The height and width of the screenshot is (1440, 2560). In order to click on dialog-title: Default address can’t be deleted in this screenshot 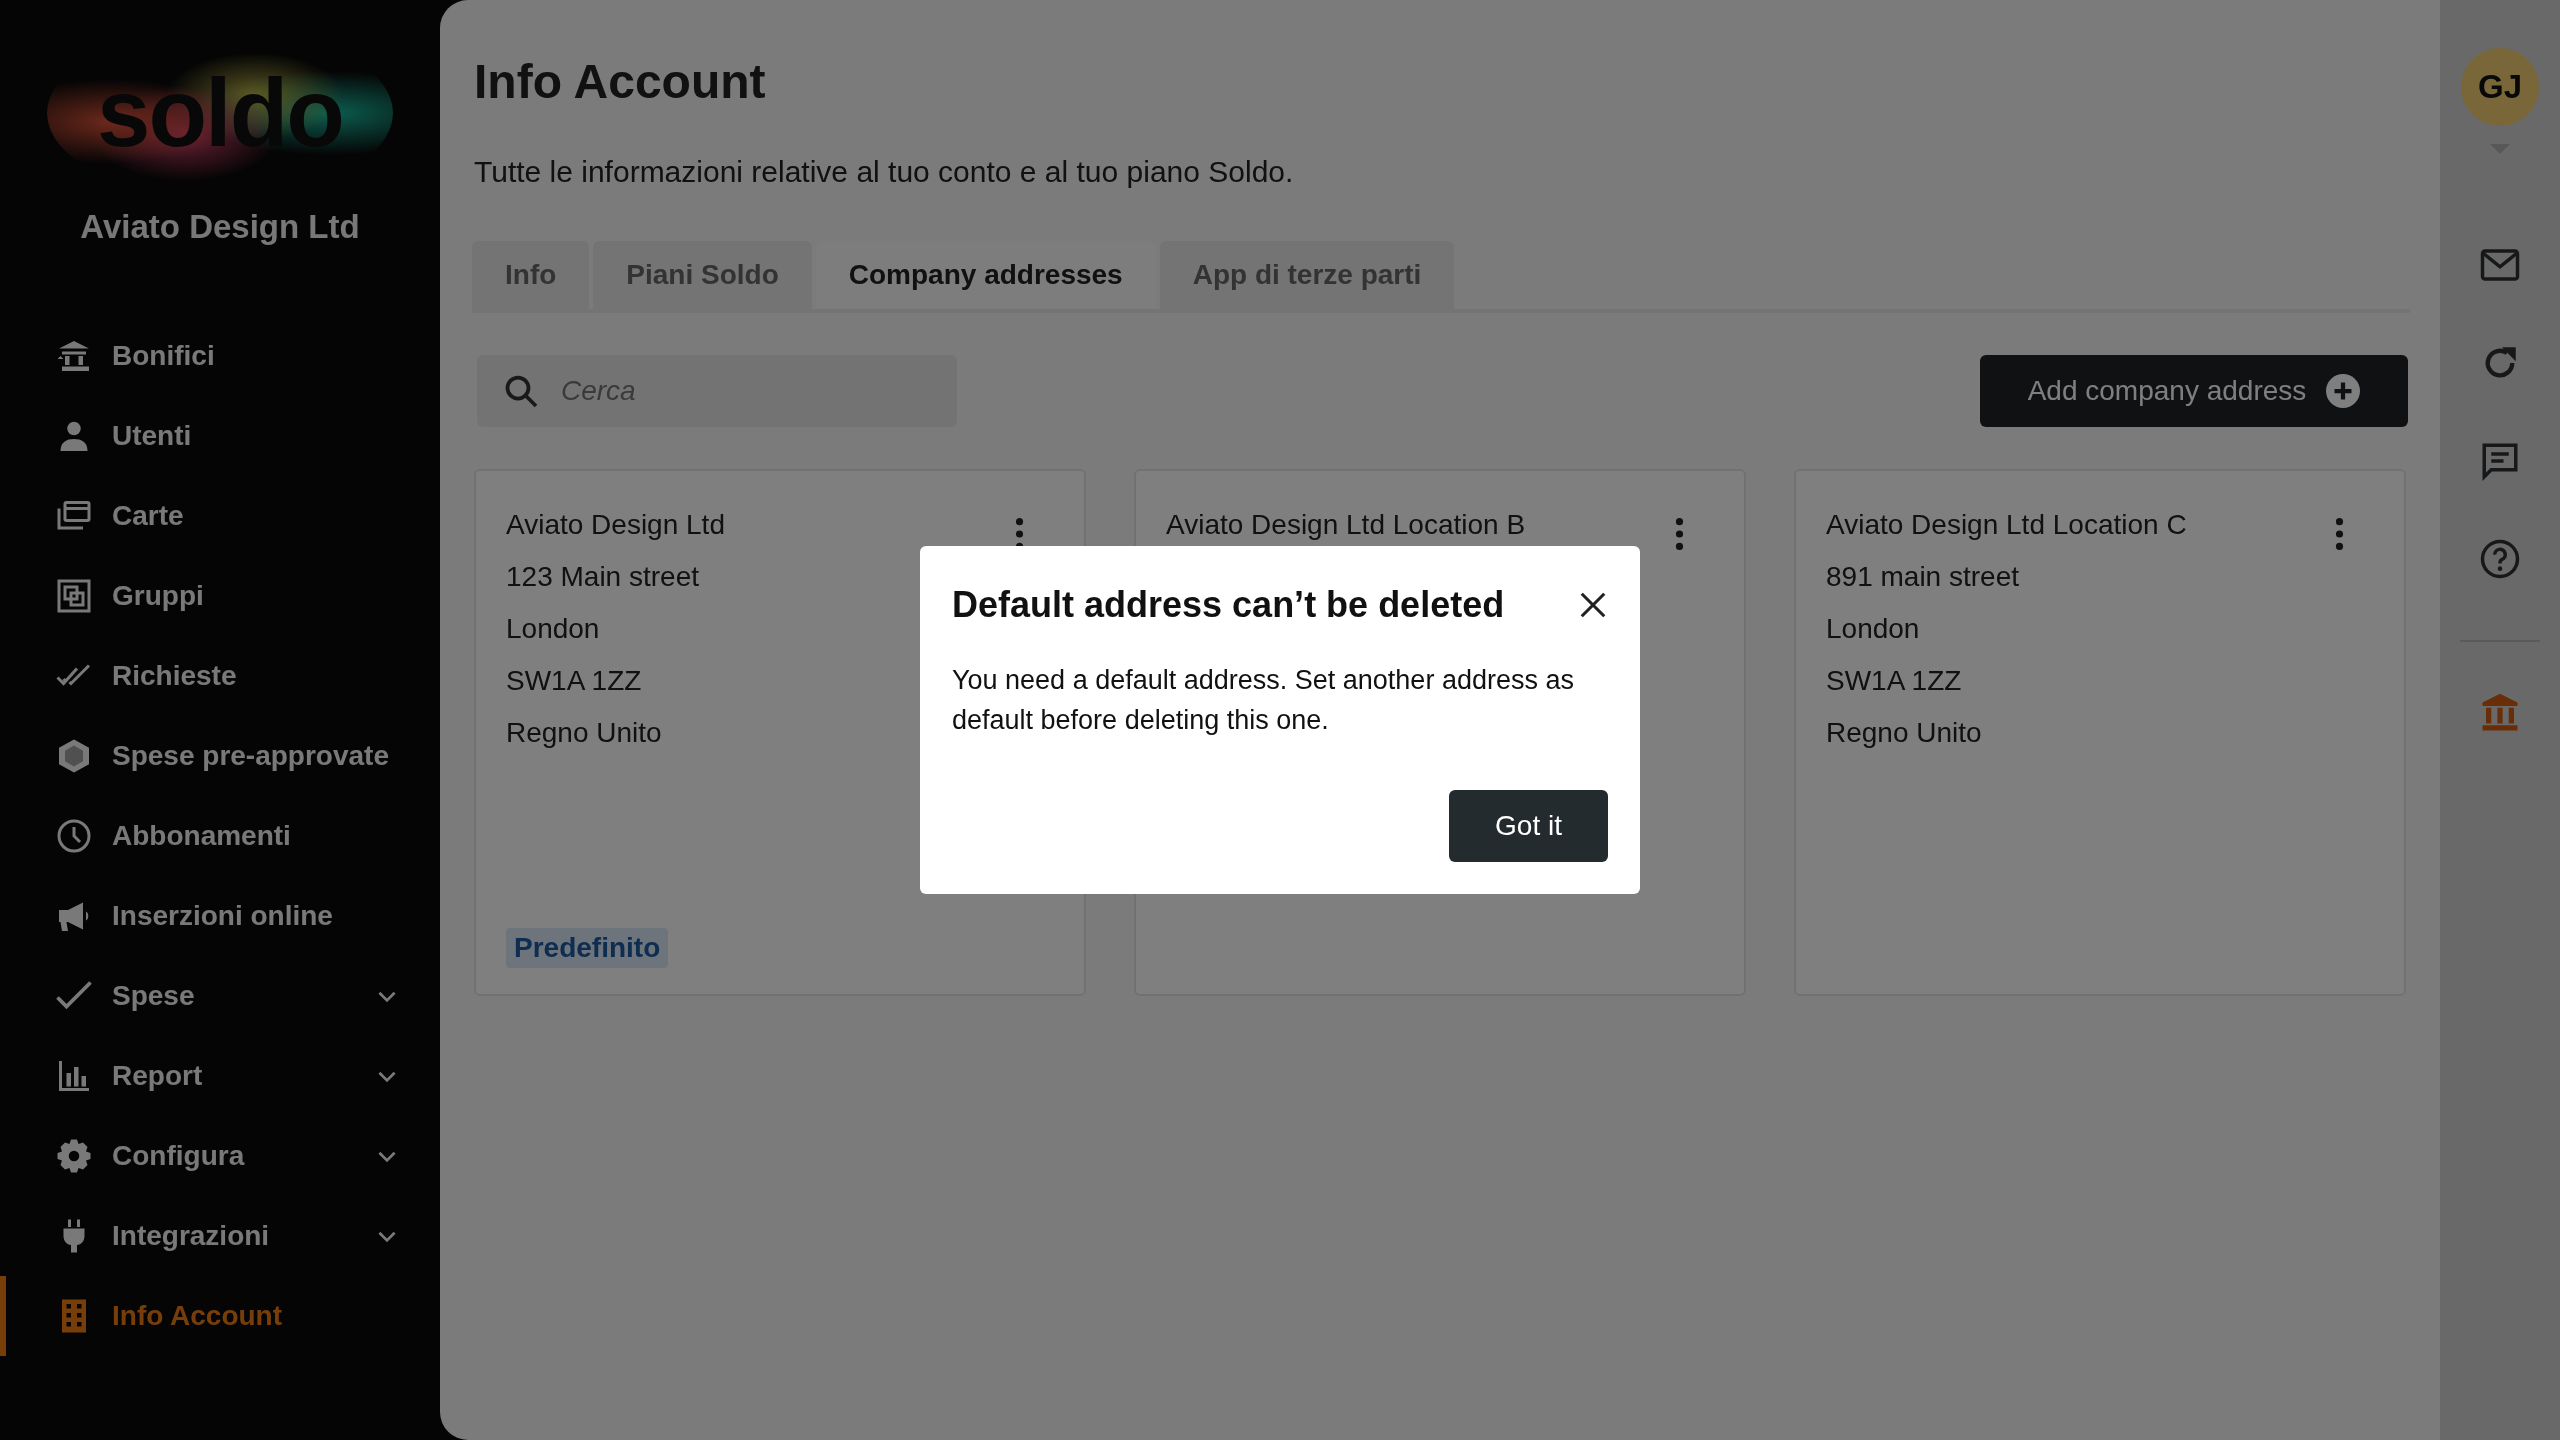, I will do `click(1228, 605)`.